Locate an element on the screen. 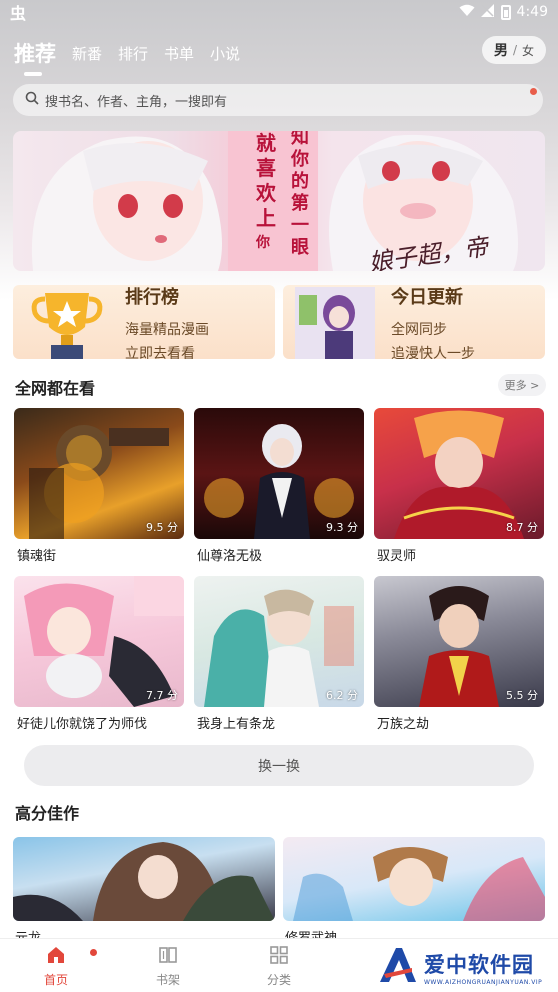 The image size is (558, 992). promo-ranking: 排行榜 海量精品漫画 立即去看看 is located at coordinates (144, 322).